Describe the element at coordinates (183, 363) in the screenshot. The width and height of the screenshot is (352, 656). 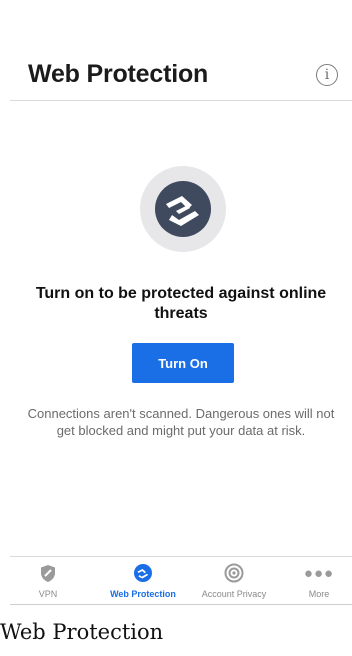
I see `turn-on-button: Turn On` at that location.